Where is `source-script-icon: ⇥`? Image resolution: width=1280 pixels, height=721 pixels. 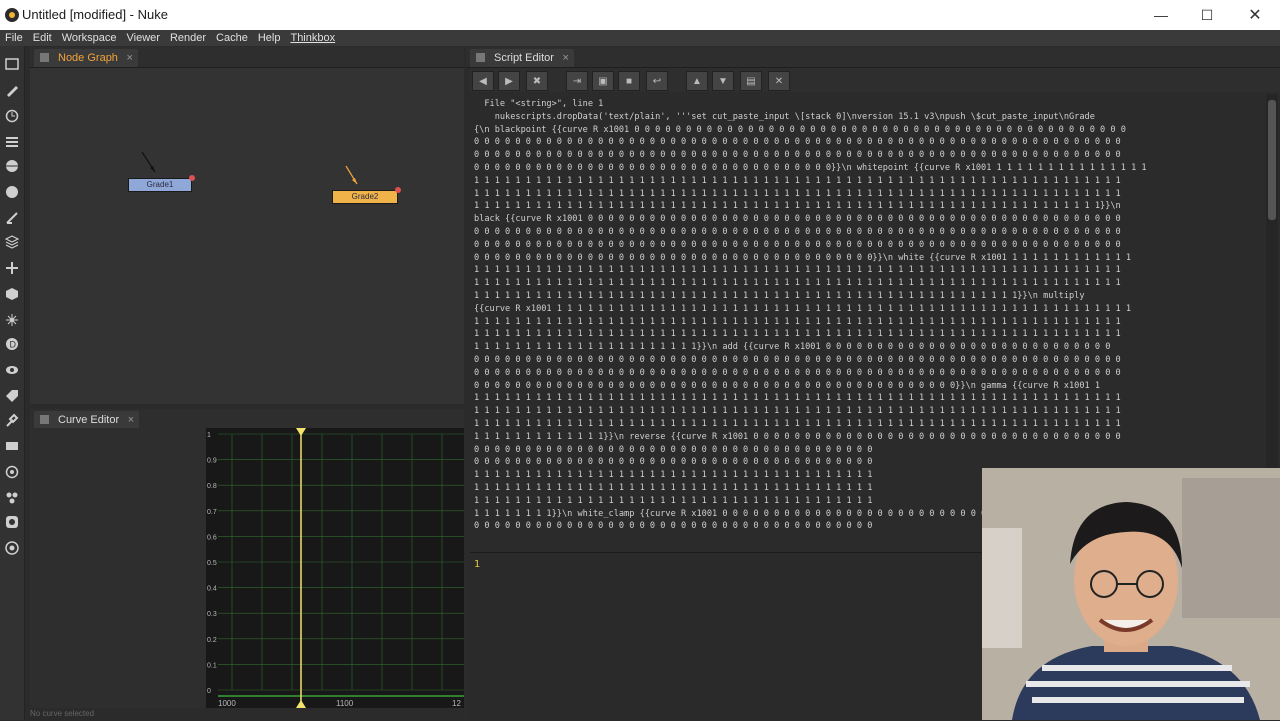 source-script-icon: ⇥ is located at coordinates (577, 81).